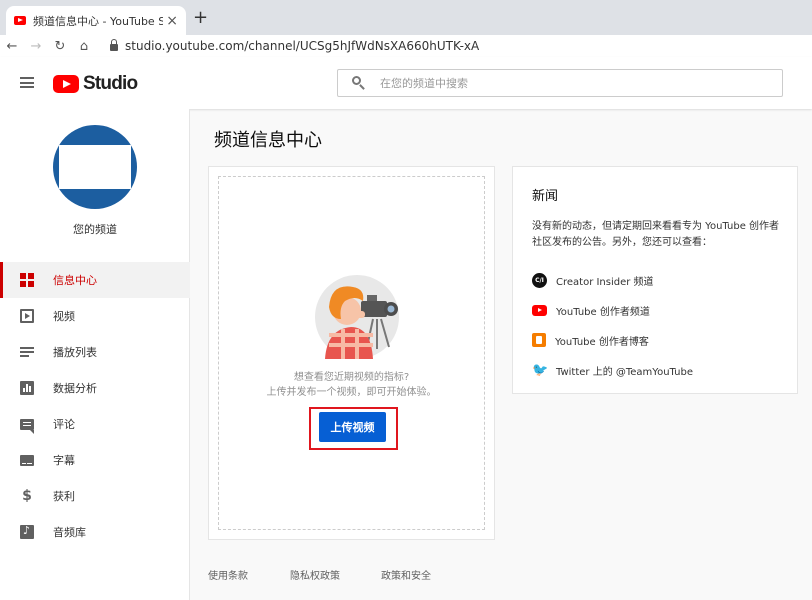 This screenshot has width=812, height=600. What do you see at coordinates (84, 46) in the screenshot?
I see `home-button: ⌂` at bounding box center [84, 46].